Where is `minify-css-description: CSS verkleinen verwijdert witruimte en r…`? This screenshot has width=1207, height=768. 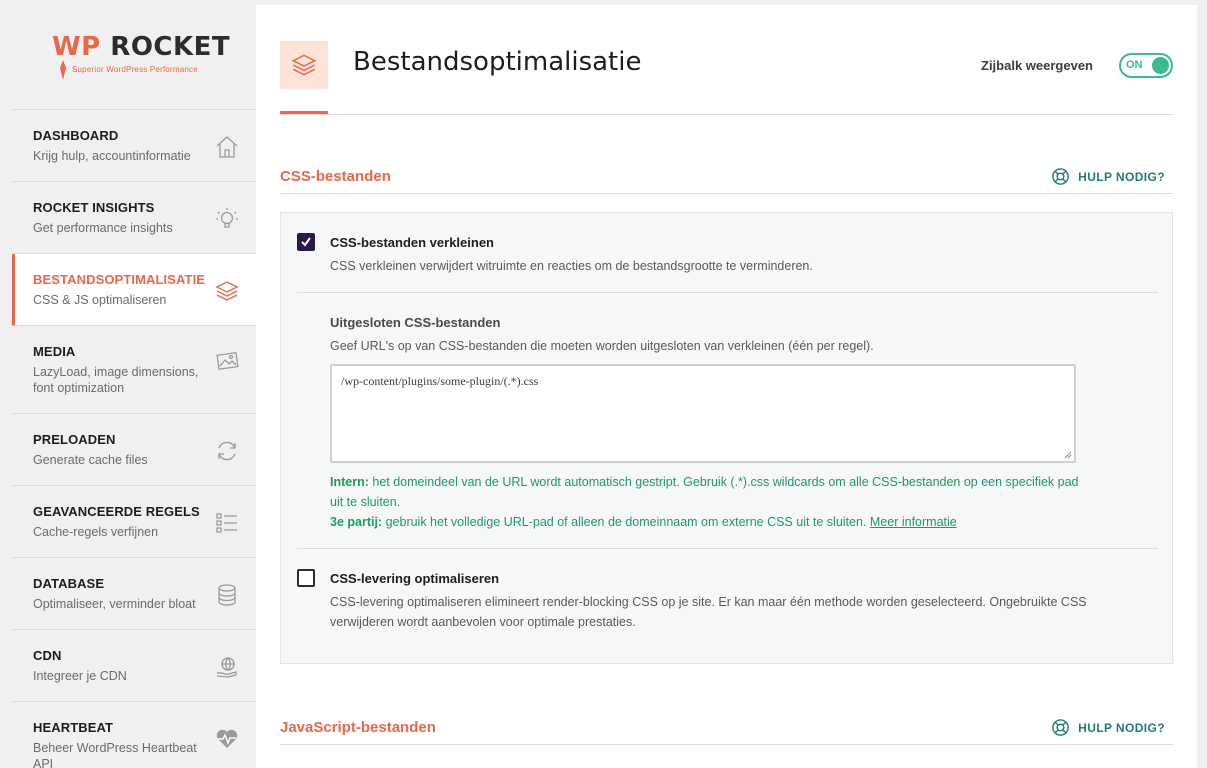 minify-css-description: CSS verkleinen verwijdert witruimte en r… is located at coordinates (571, 266).